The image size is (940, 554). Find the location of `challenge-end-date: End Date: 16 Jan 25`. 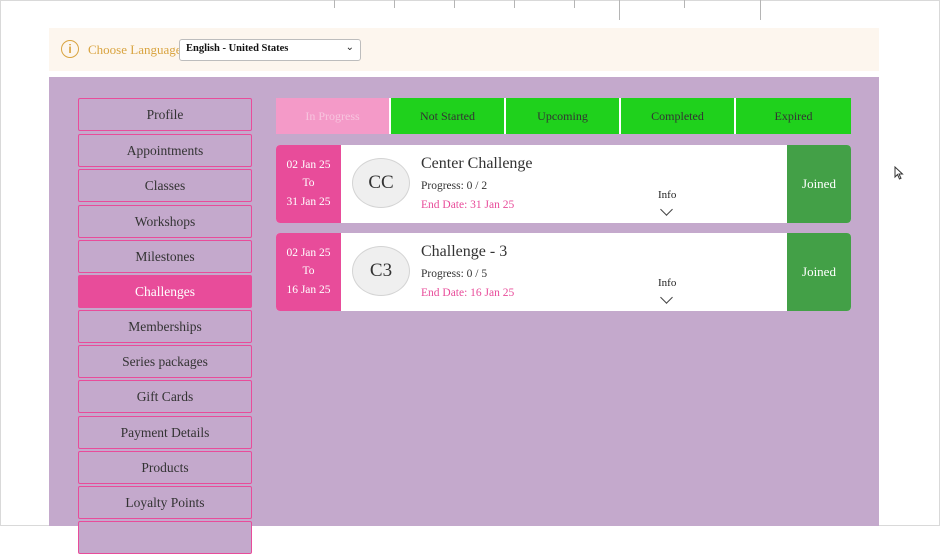

challenge-end-date: End Date: 16 Jan 25 is located at coordinates (468, 293).